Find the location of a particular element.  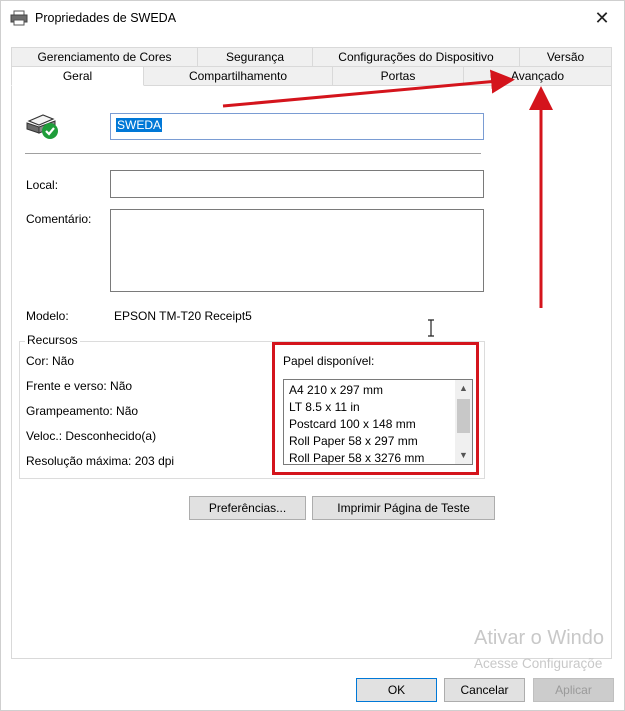

stapling-info: Grampeamento: Não is located at coordinates (82, 411).